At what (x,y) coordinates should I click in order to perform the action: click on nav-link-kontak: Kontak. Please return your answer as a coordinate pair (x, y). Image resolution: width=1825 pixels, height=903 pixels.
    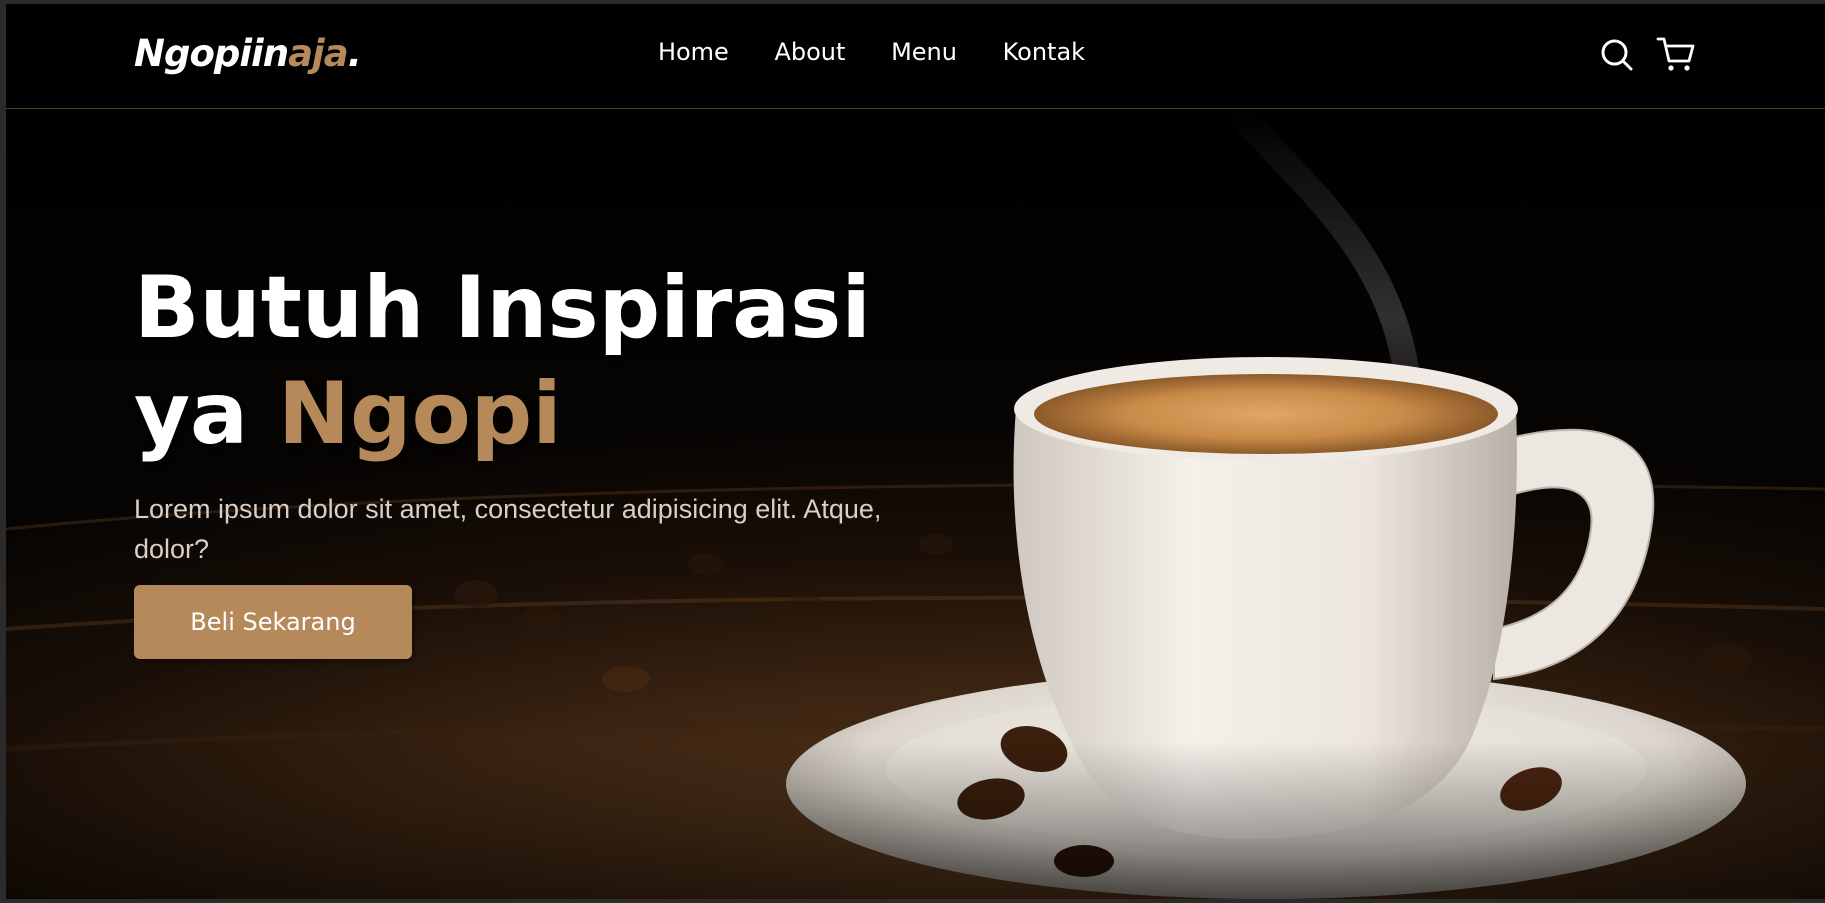
    Looking at the image, I should click on (1044, 52).